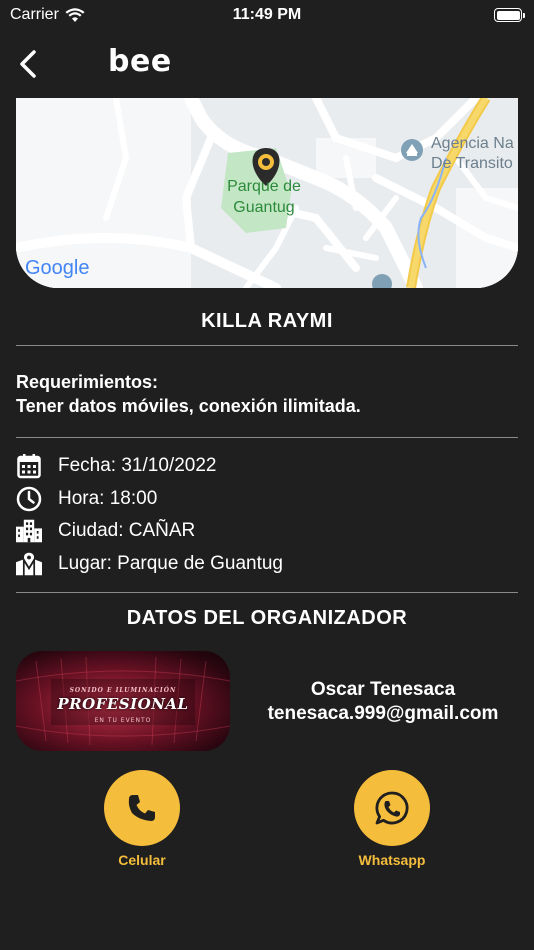 The image size is (534, 950). I want to click on status-bar: Carrier 11:49 PM, so click(267, 15).